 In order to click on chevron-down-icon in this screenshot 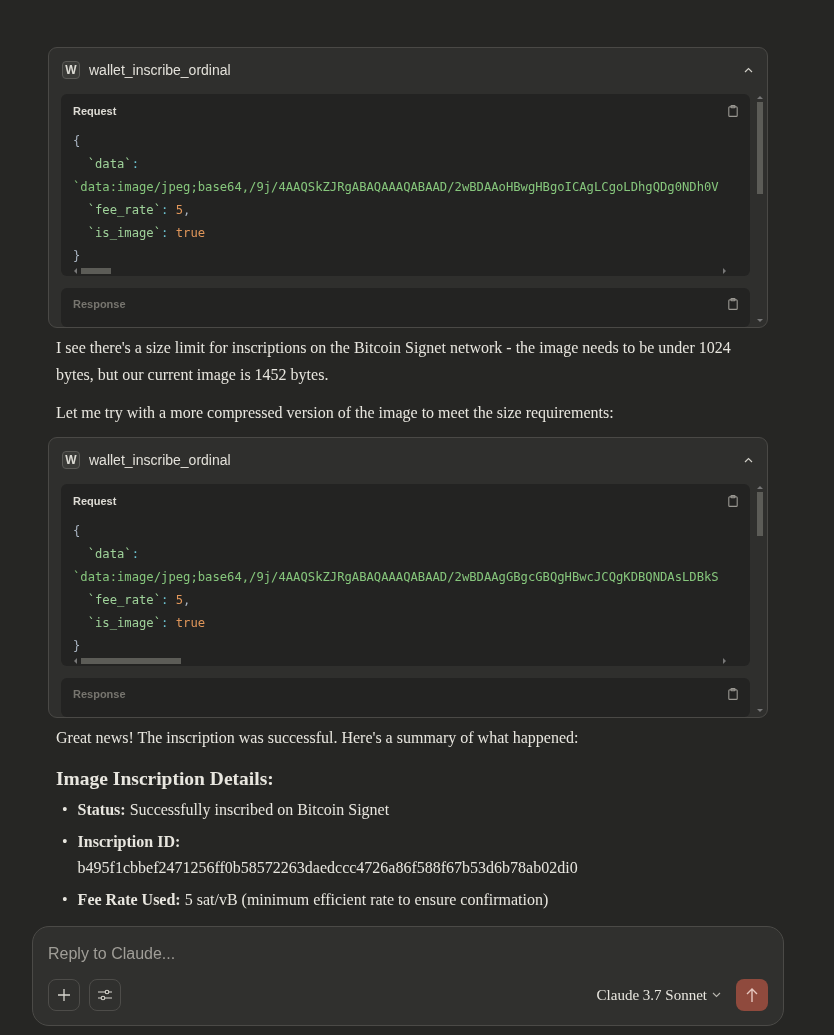, I will do `click(716, 995)`.